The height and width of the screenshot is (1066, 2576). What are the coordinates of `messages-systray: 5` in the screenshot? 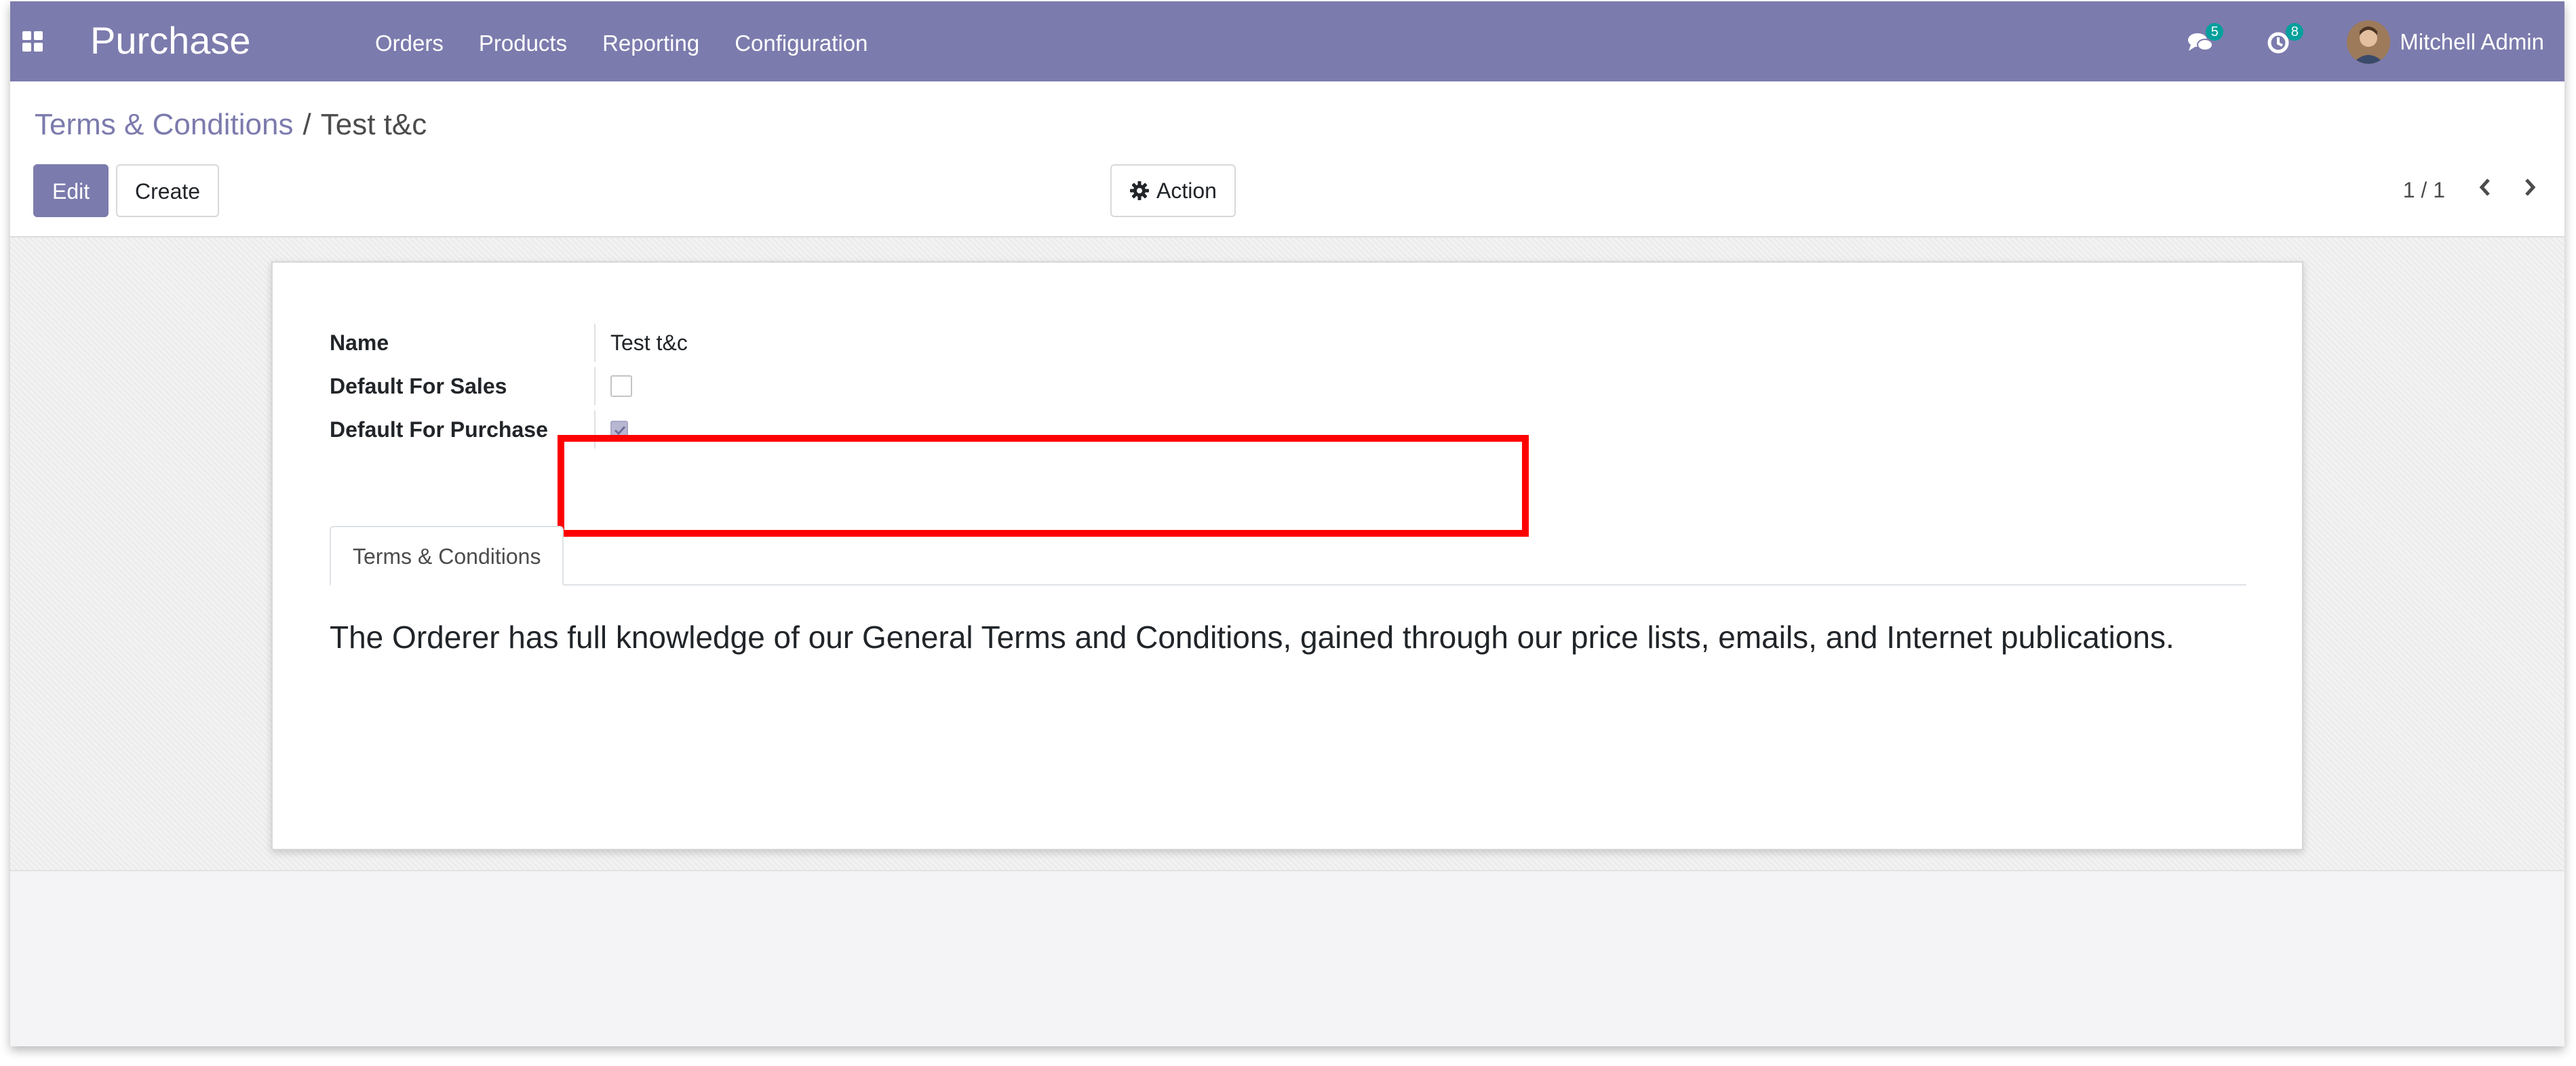 It's located at (2205, 39).